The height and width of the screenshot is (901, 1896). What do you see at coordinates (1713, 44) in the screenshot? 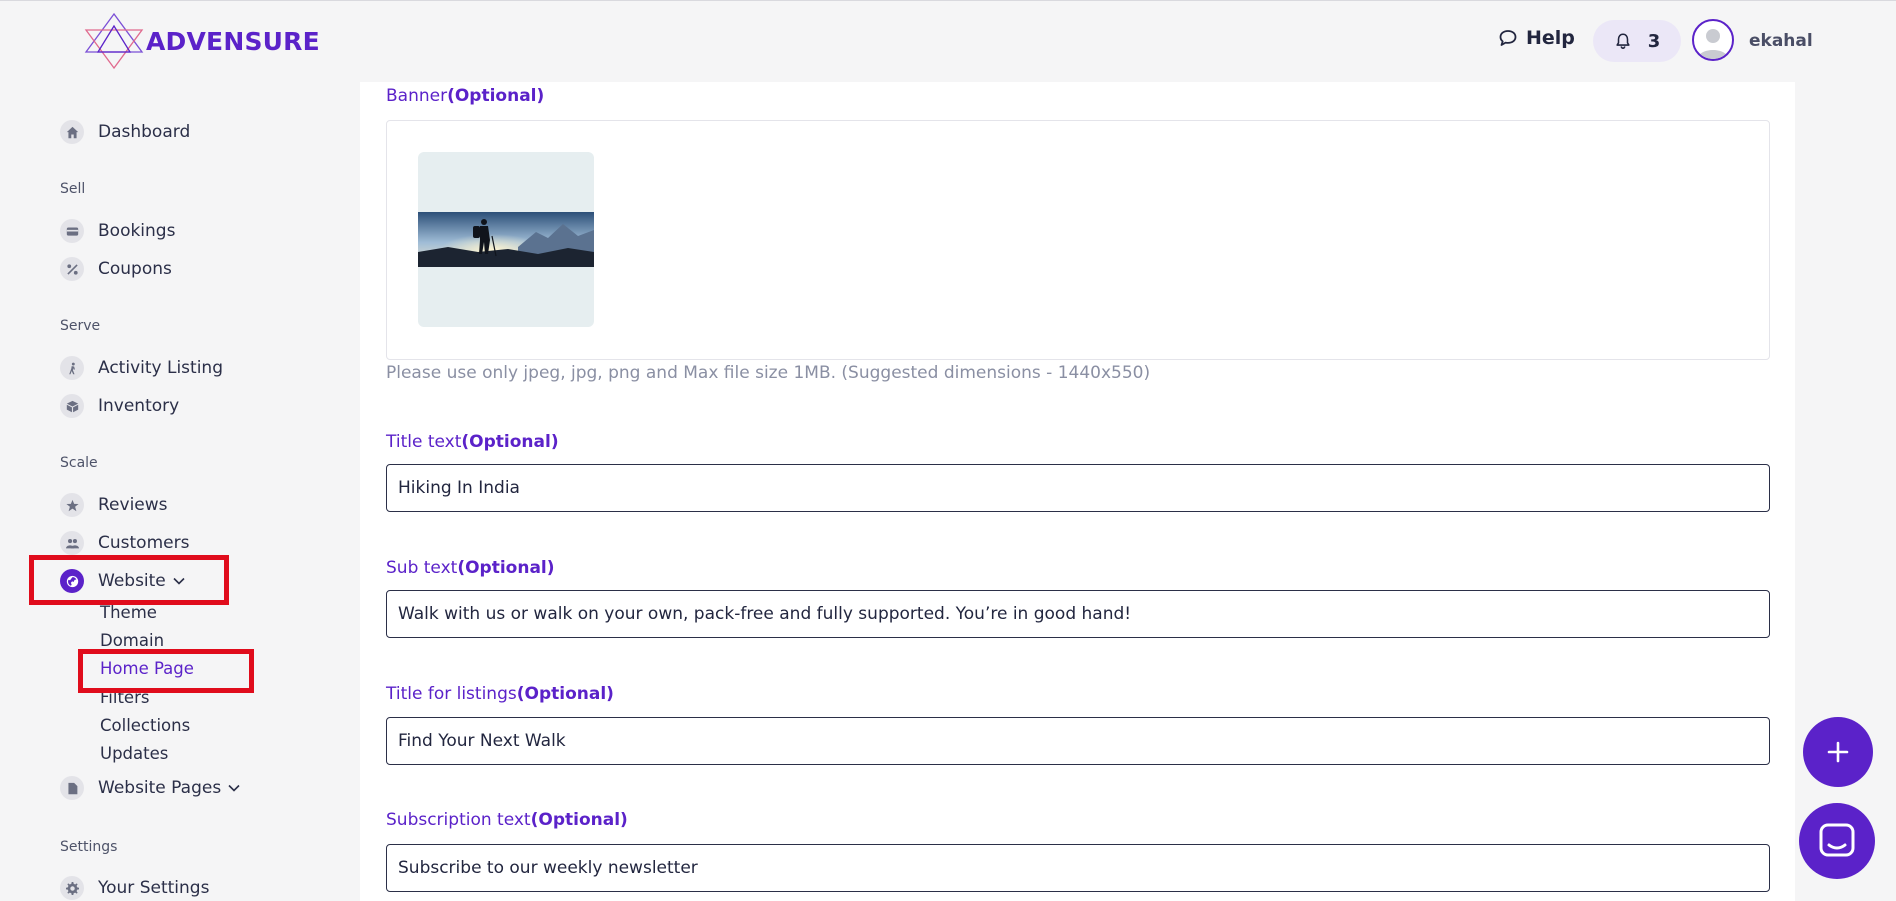
I see `user-icon` at bounding box center [1713, 44].